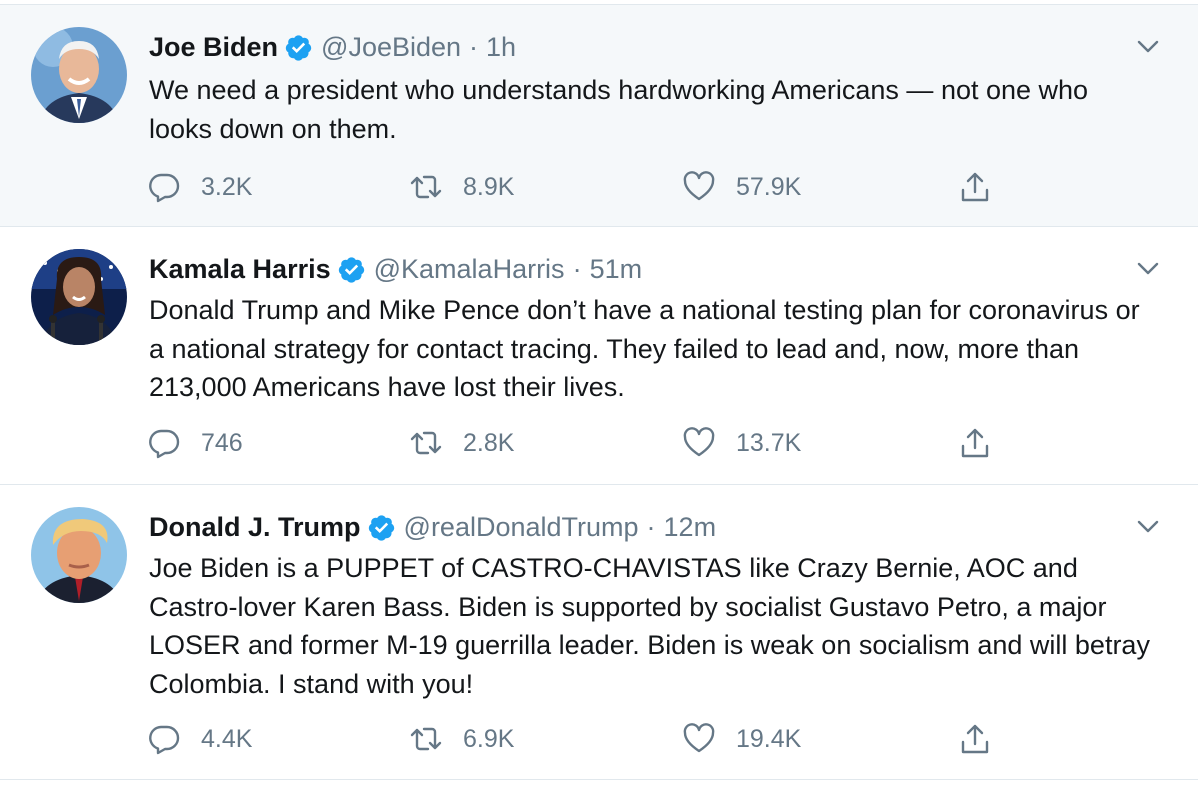 The image size is (1198, 790). What do you see at coordinates (616, 269) in the screenshot?
I see `tweet-timestamp: 51m` at bounding box center [616, 269].